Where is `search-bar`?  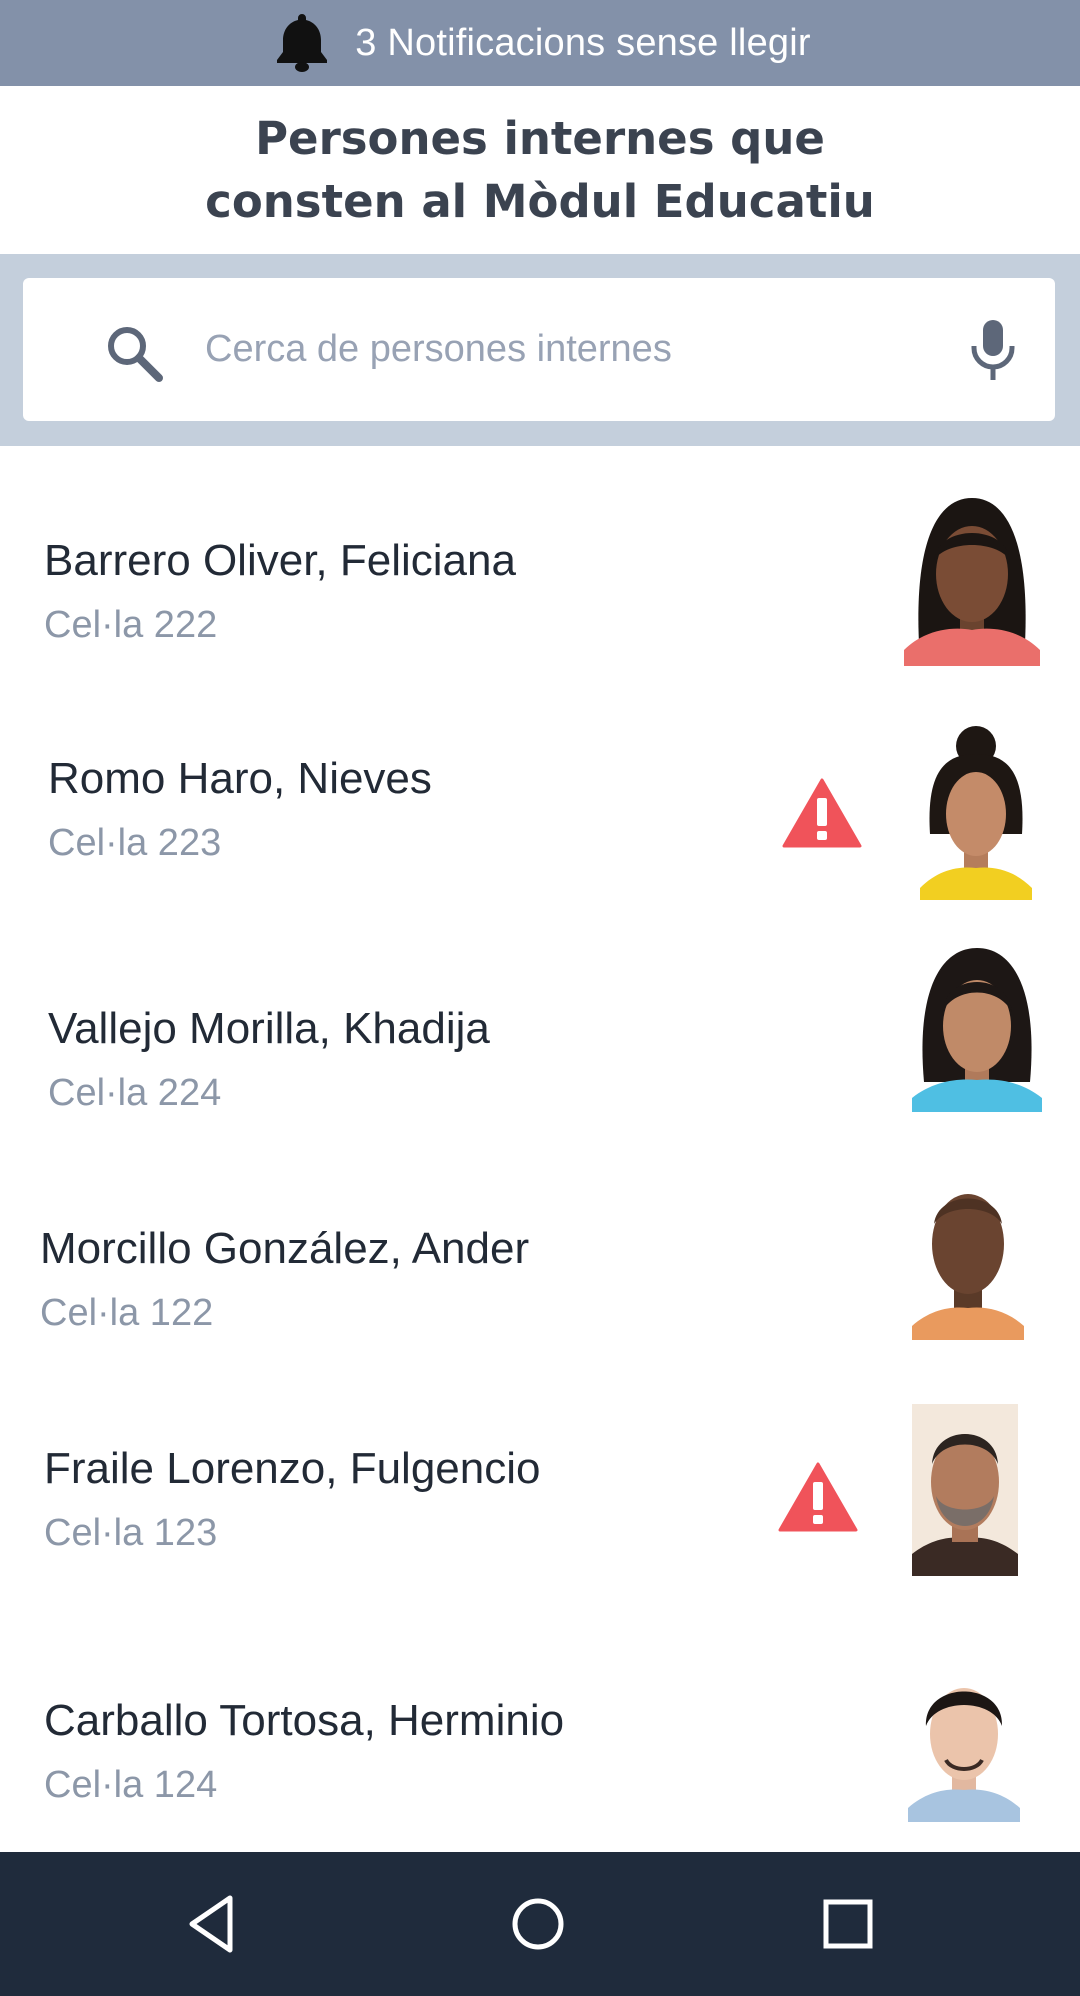 search-bar is located at coordinates (539, 349).